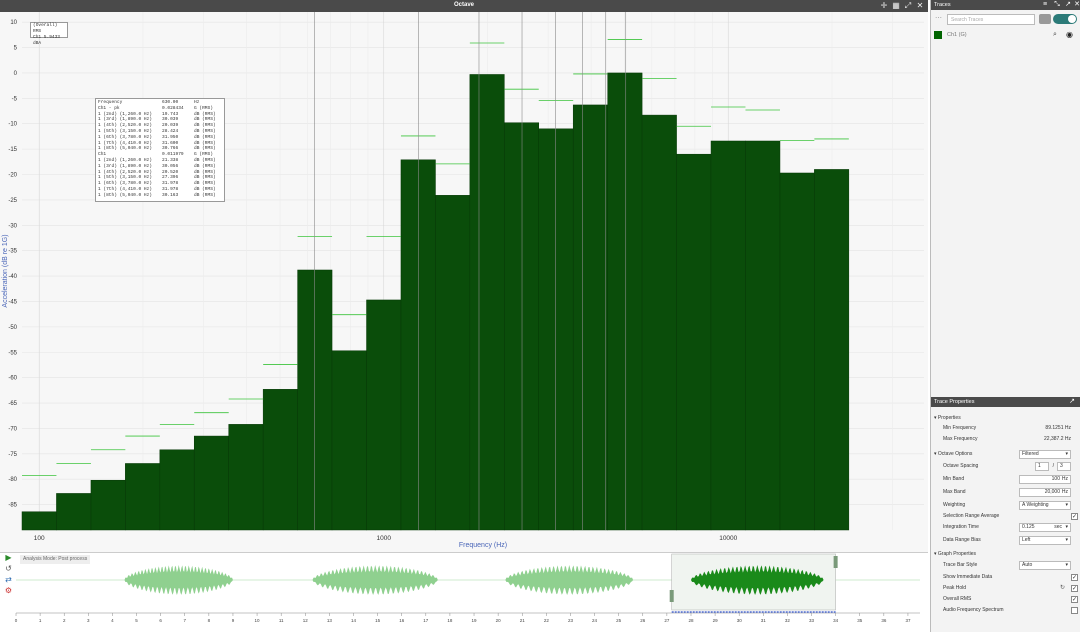 This screenshot has height=632, width=1080. I want to click on loop-icon: ⇄, so click(8, 579).